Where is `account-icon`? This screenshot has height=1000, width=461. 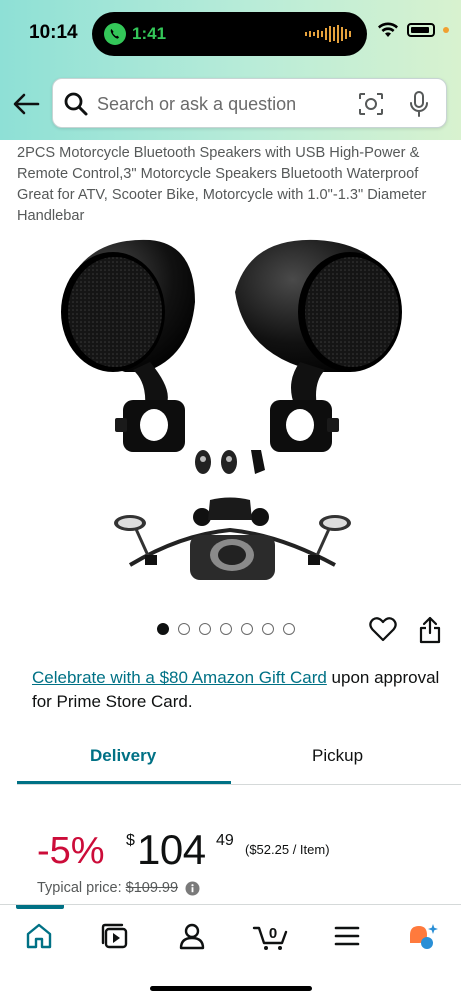 account-icon is located at coordinates (192, 936).